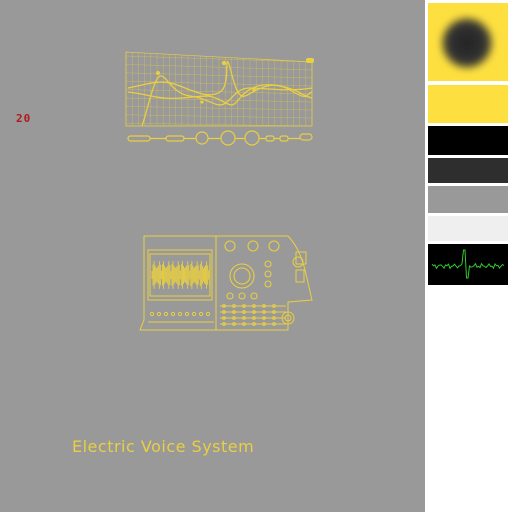 The image size is (512, 512). What do you see at coordinates (220, 138) in the screenshot?
I see `eq-controls` at bounding box center [220, 138].